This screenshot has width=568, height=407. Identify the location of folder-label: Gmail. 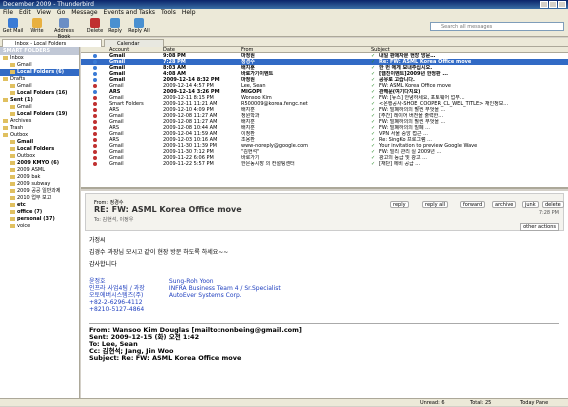
(24, 107).